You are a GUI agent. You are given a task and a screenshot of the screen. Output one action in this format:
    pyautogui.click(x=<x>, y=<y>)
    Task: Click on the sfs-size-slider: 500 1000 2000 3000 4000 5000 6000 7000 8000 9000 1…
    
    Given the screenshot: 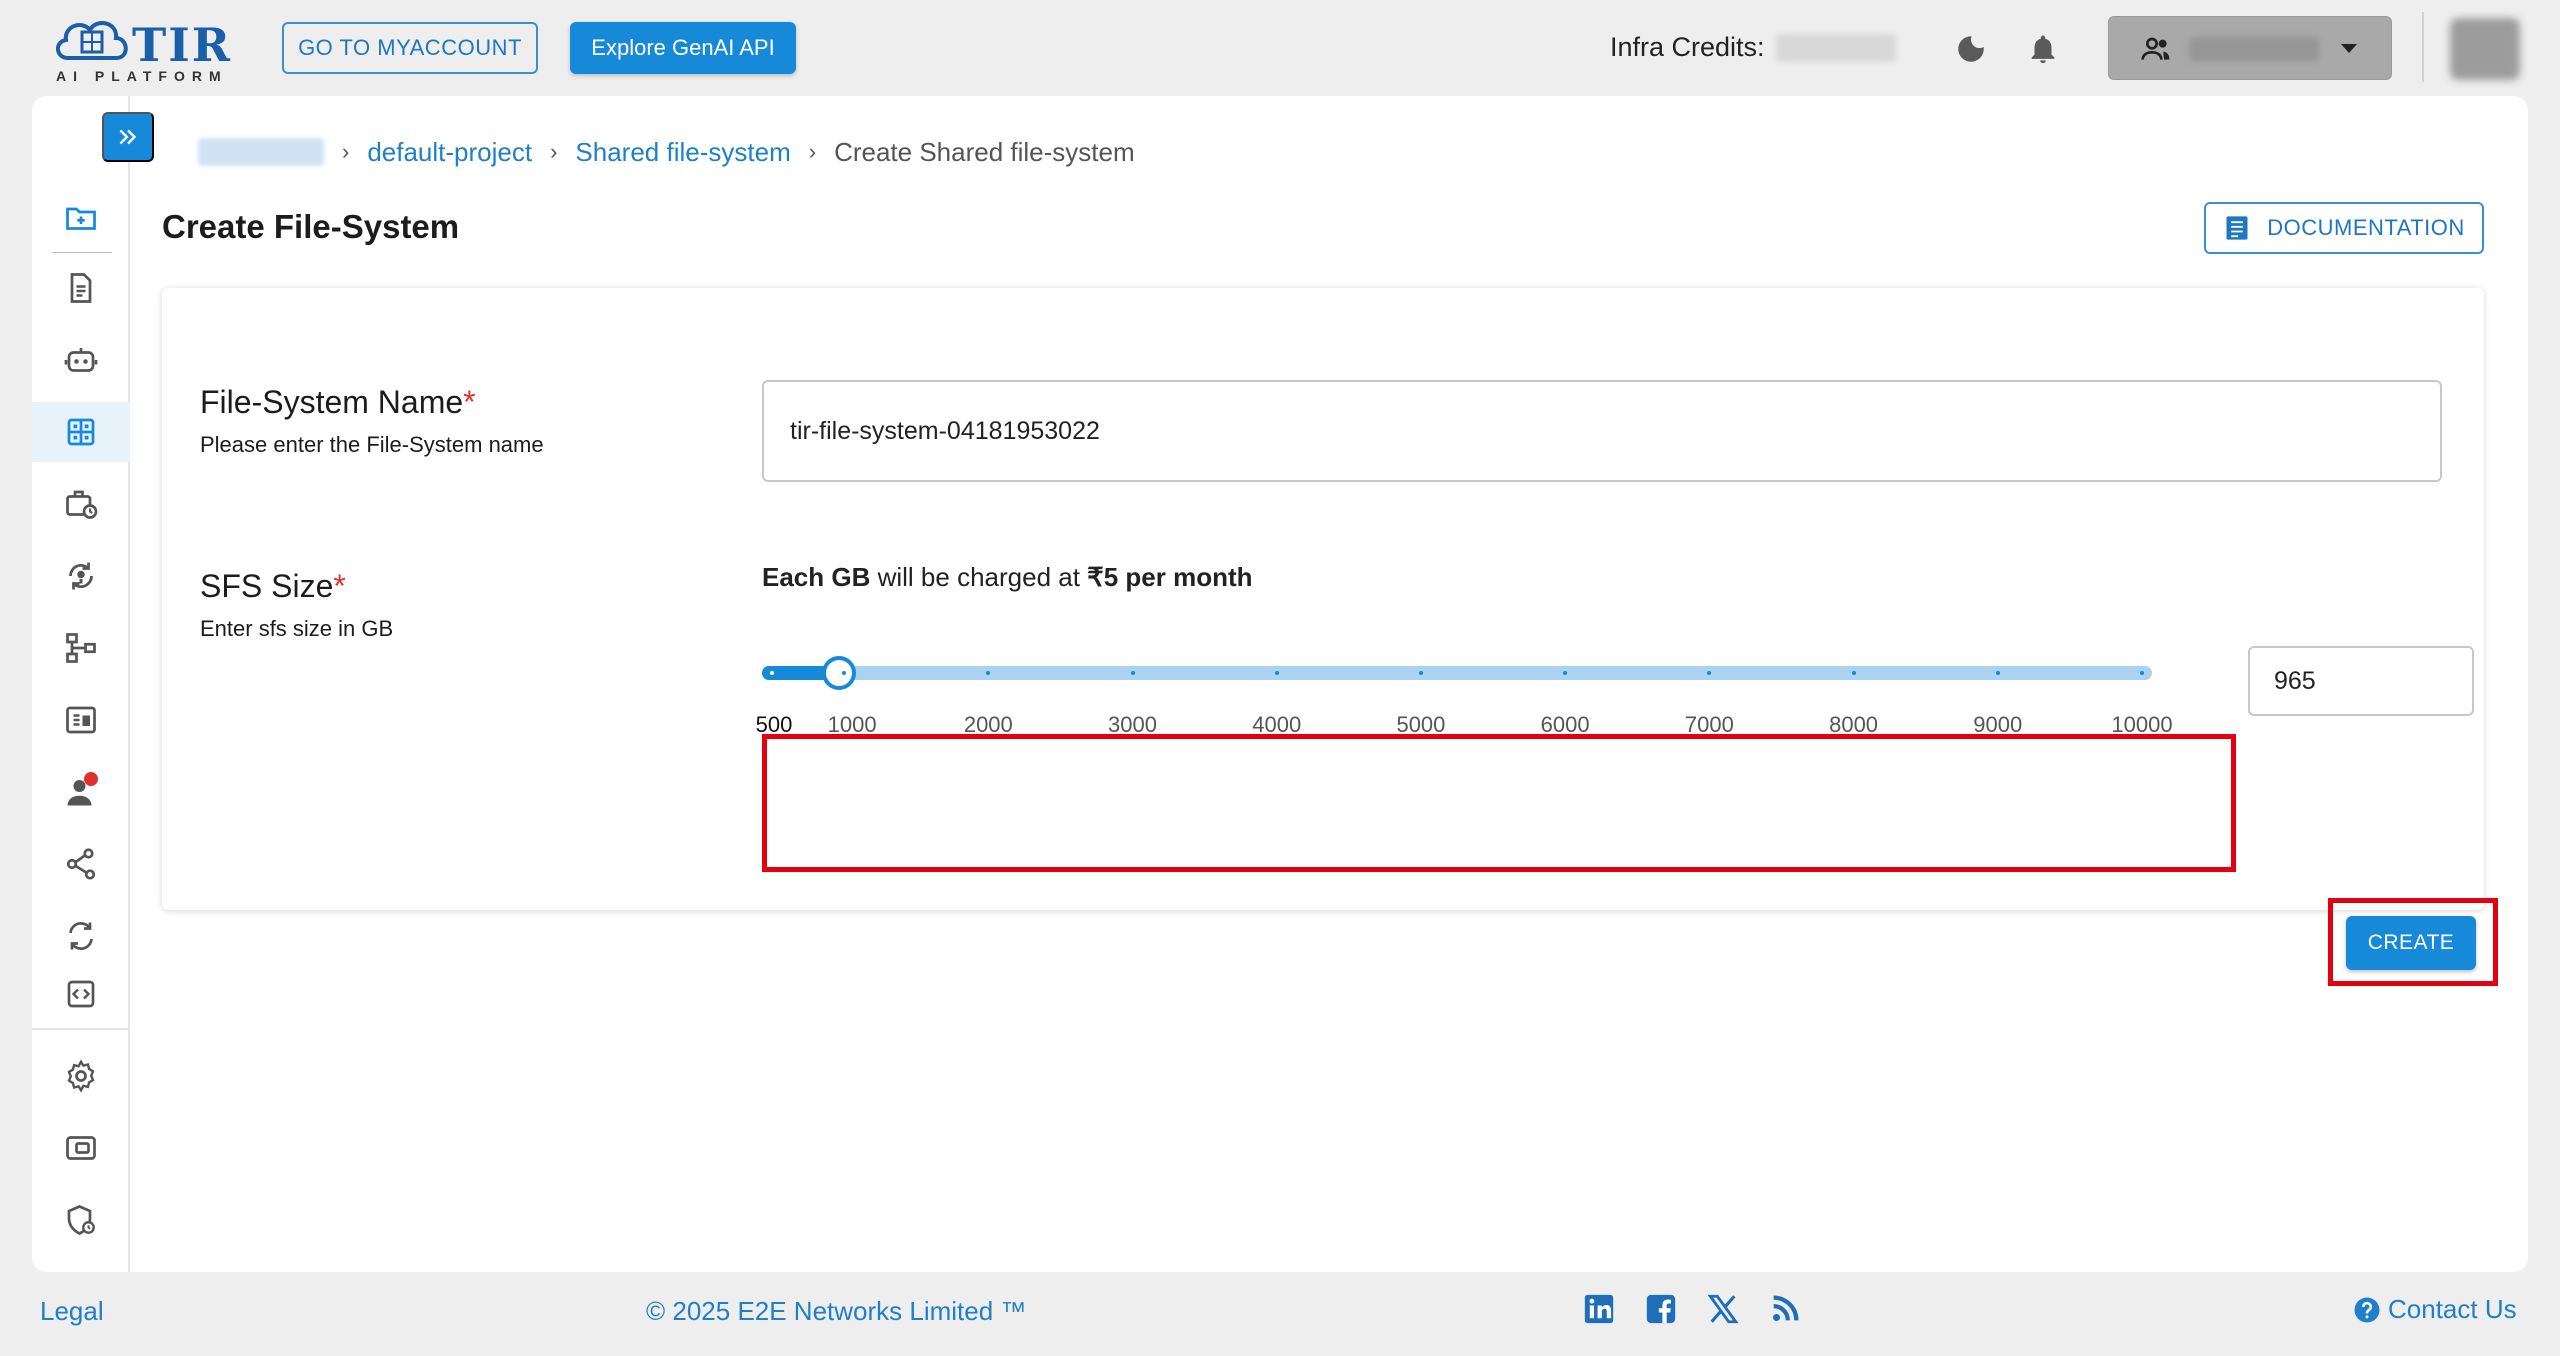 What is the action you would take?
    pyautogui.click(x=1469, y=683)
    